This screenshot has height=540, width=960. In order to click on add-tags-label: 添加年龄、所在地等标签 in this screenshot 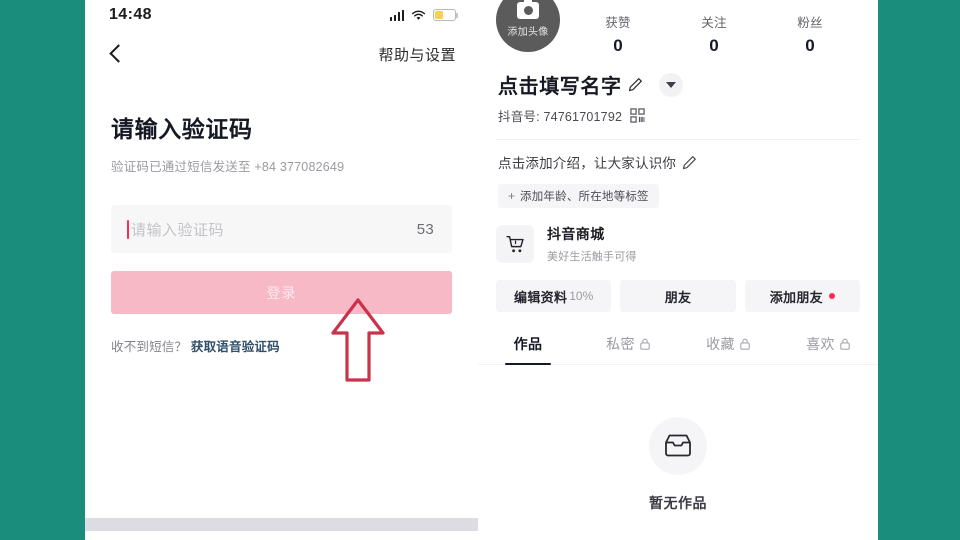, I will do `click(584, 197)`.